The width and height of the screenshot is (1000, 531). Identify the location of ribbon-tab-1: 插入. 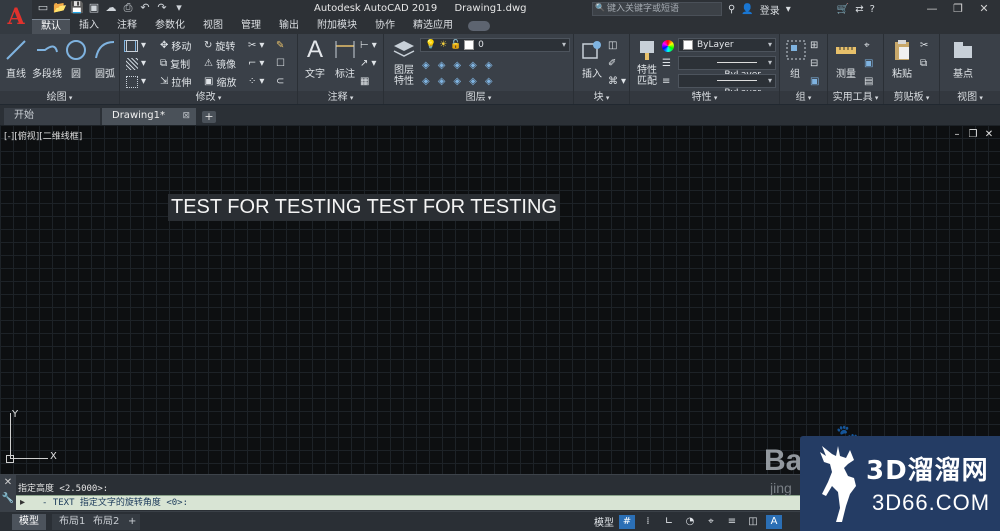
(89, 26).